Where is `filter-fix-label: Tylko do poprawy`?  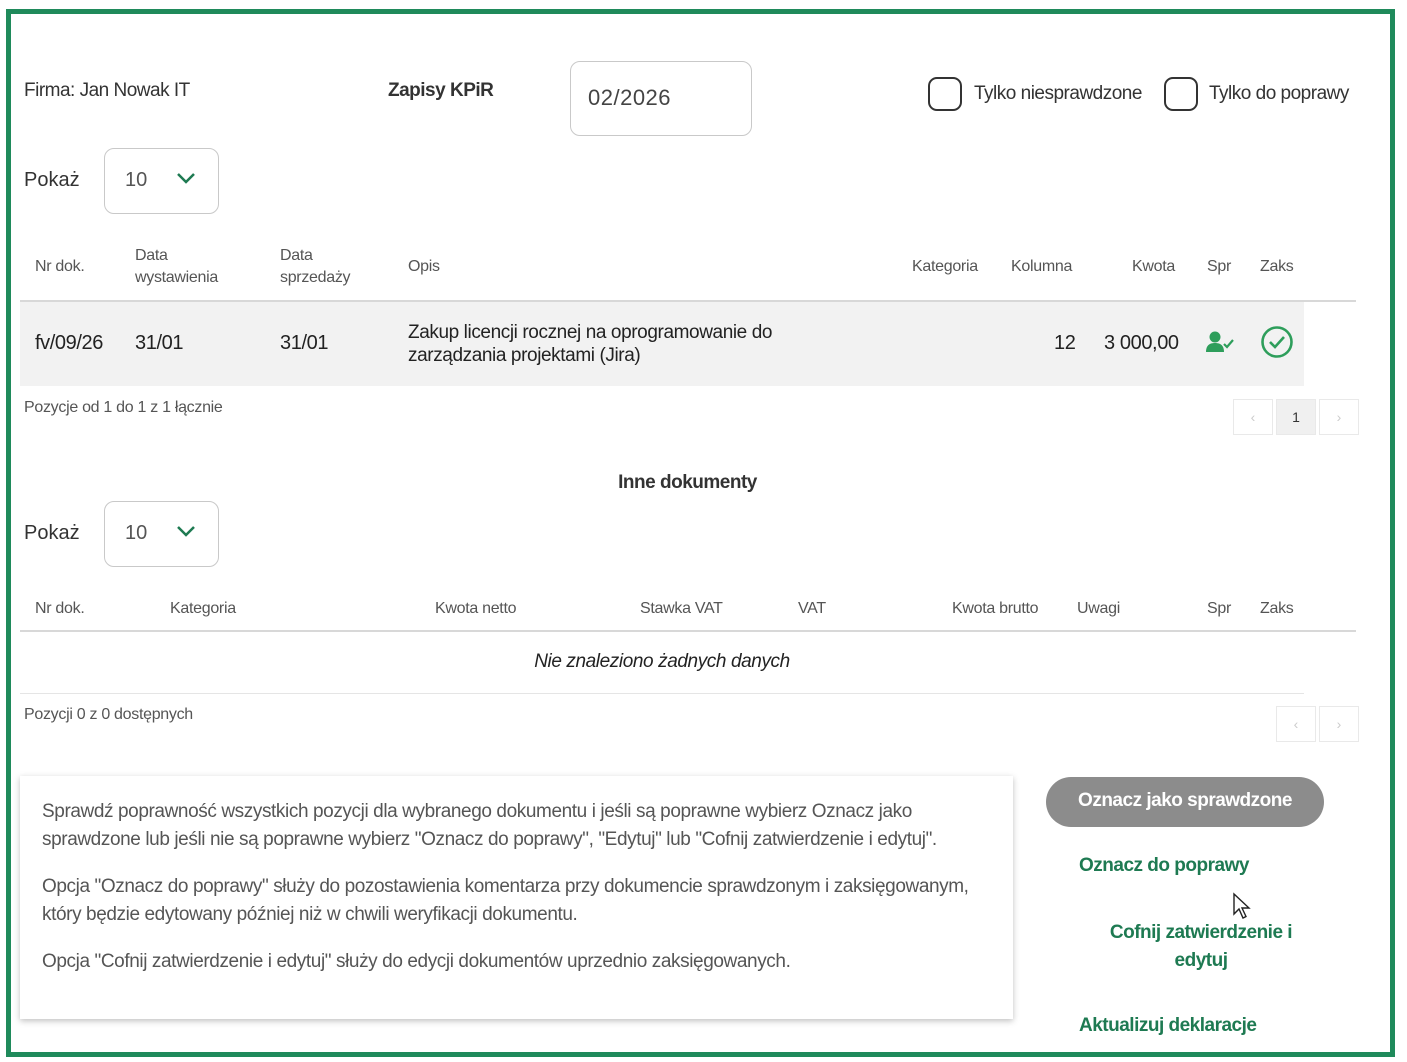 filter-fix-label: Tylko do poprawy is located at coordinates (1279, 94).